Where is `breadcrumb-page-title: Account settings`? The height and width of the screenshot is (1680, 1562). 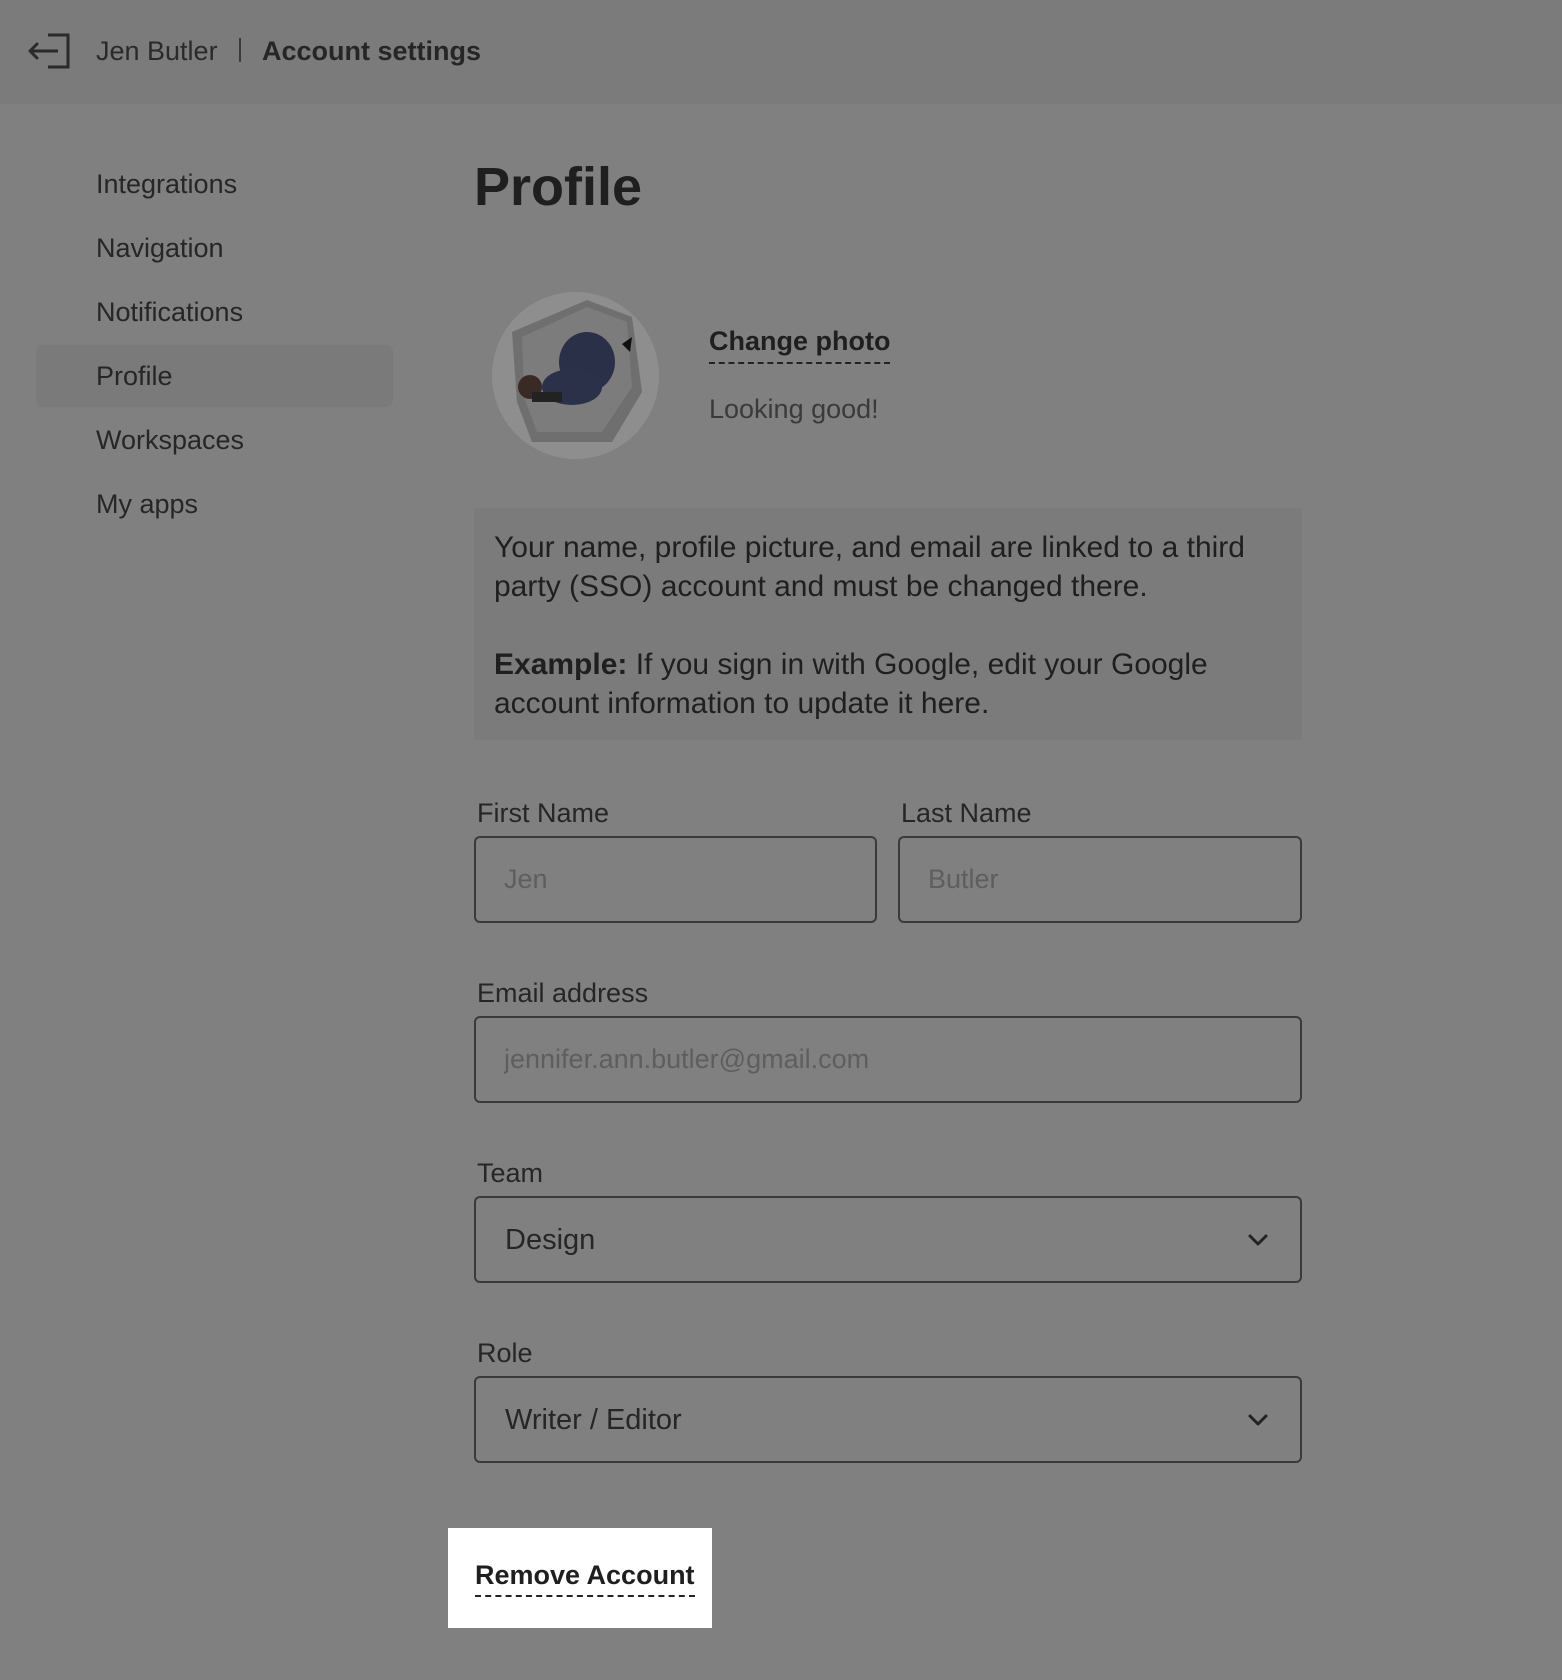
breadcrumb-page-title: Account settings is located at coordinates (372, 51).